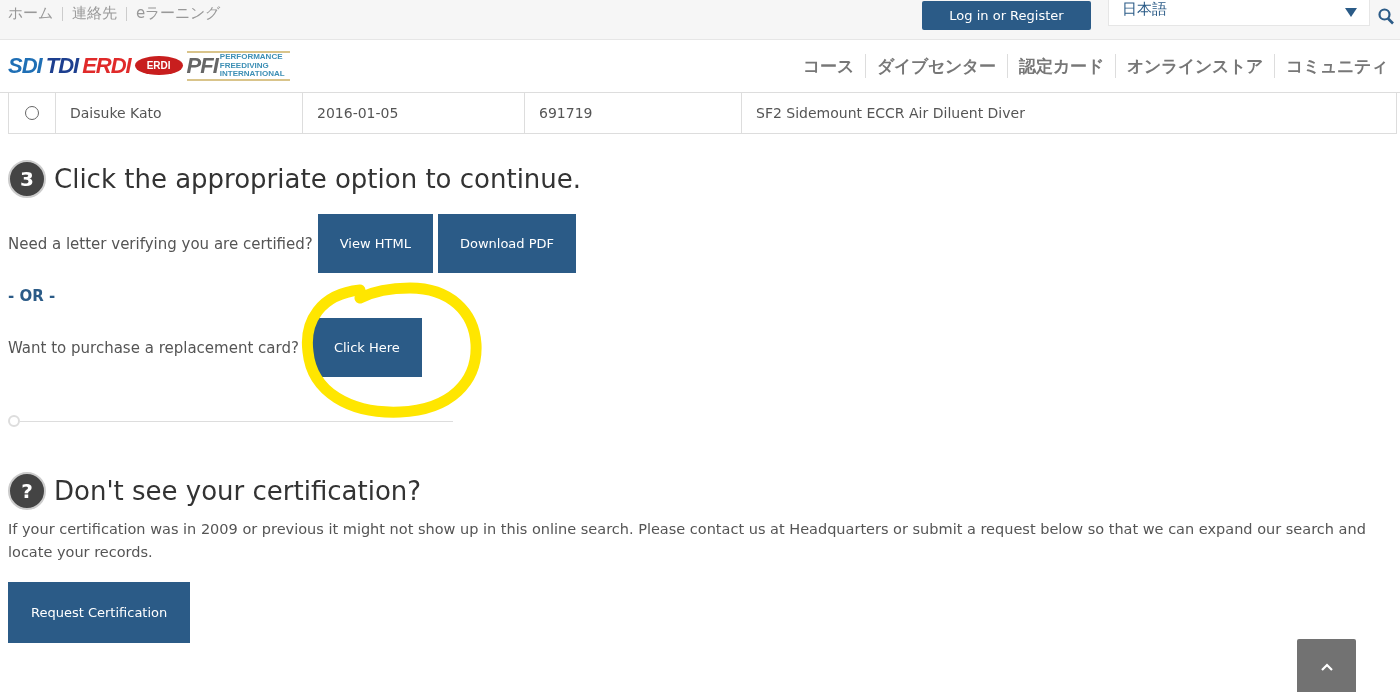 Image resolution: width=1400 pixels, height=692 pixels. I want to click on language-select: 日本語, so click(1239, 13).